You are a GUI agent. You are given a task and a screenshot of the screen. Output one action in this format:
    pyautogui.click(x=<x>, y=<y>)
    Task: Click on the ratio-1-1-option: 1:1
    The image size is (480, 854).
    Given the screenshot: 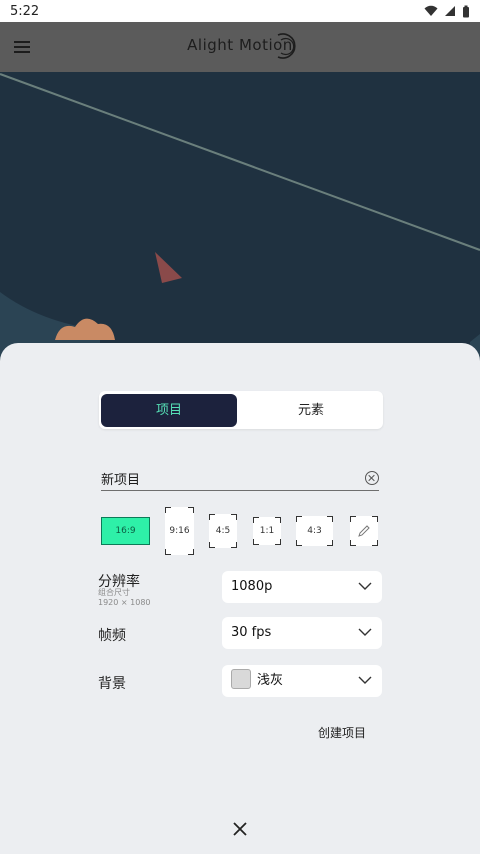 What is the action you would take?
    pyautogui.click(x=267, y=531)
    